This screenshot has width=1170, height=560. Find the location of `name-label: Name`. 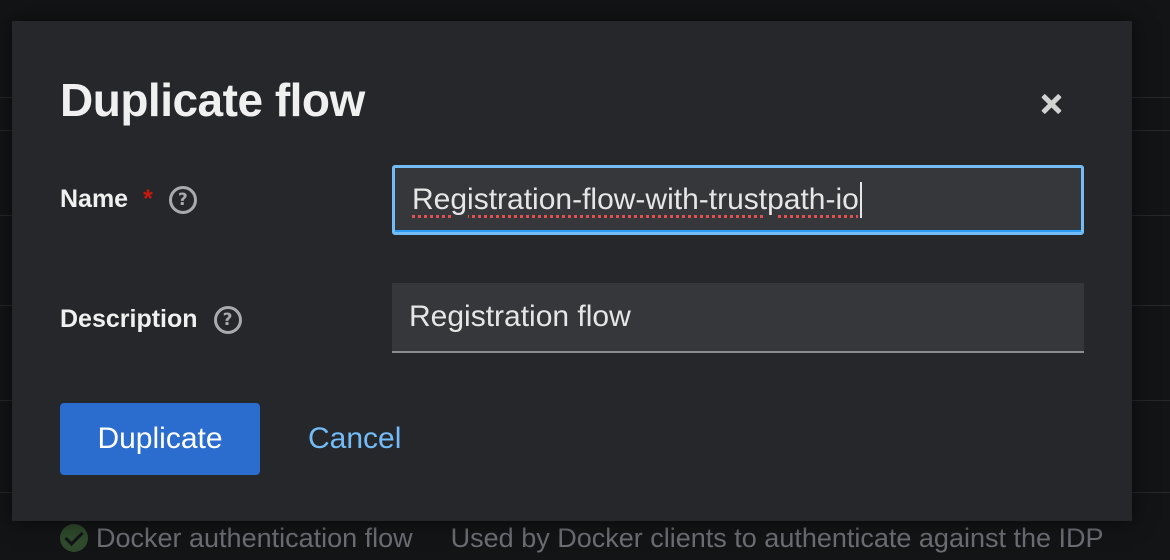

name-label: Name is located at coordinates (94, 199).